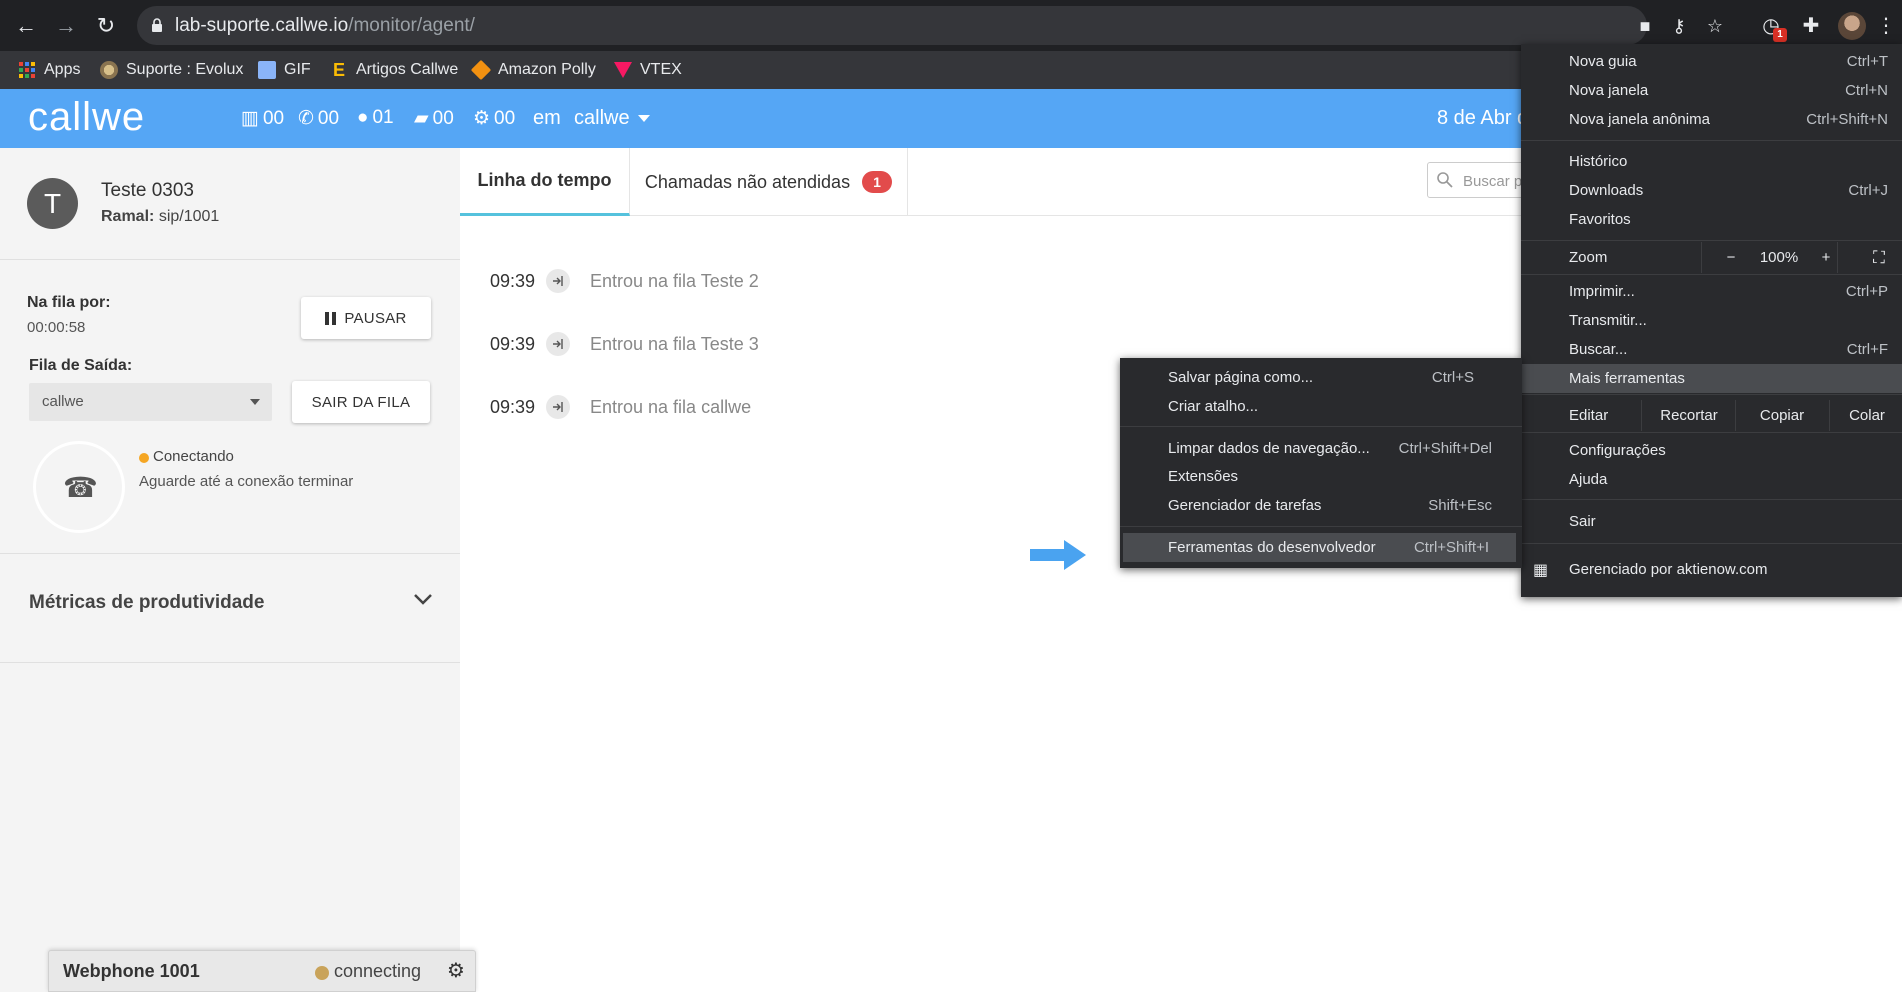 The image size is (1902, 992). What do you see at coordinates (1879, 258) in the screenshot?
I see `fullscreen-icon: ⛶` at bounding box center [1879, 258].